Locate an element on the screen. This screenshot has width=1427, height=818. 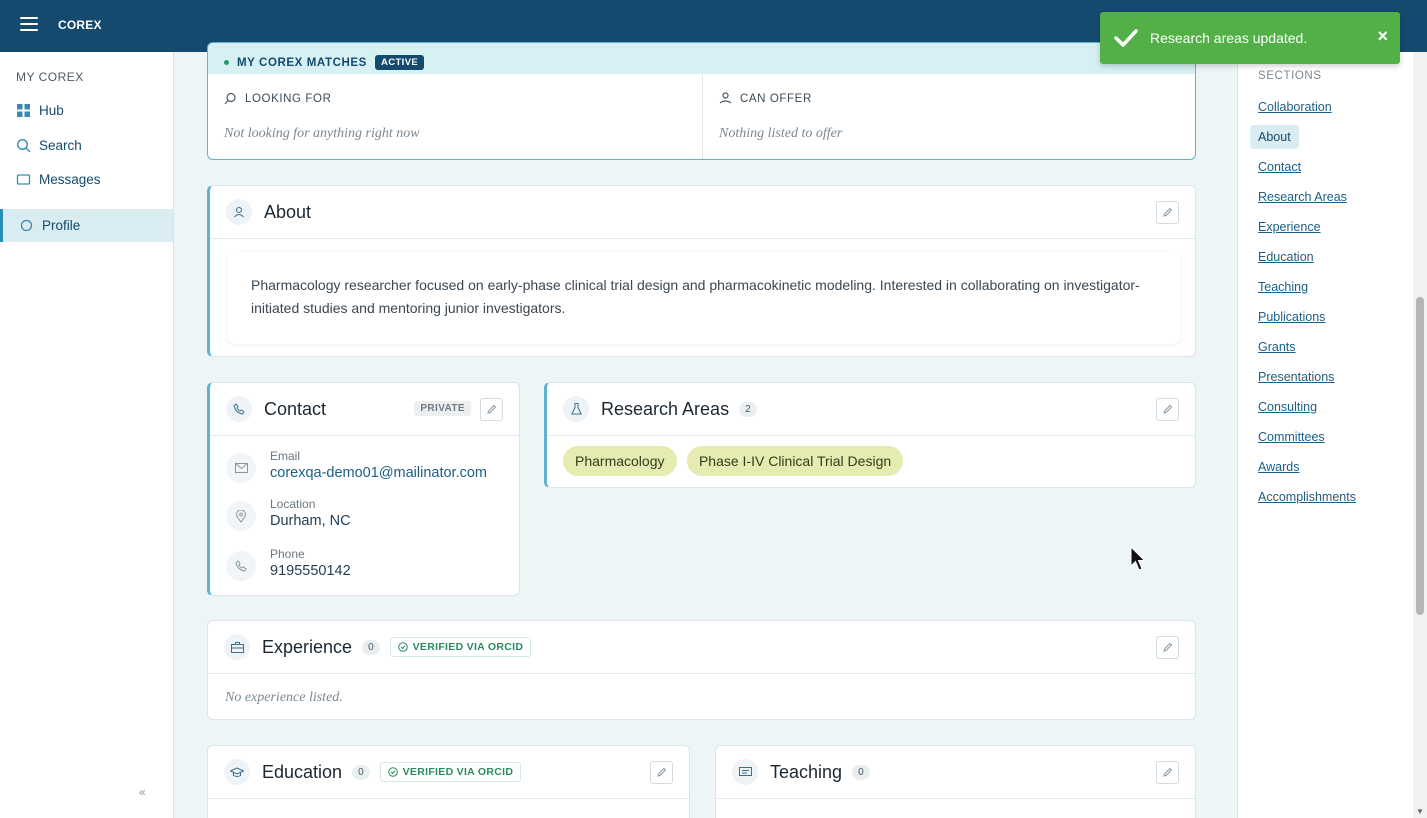
section-link-teaching: Teaching is located at coordinates (1283, 287).